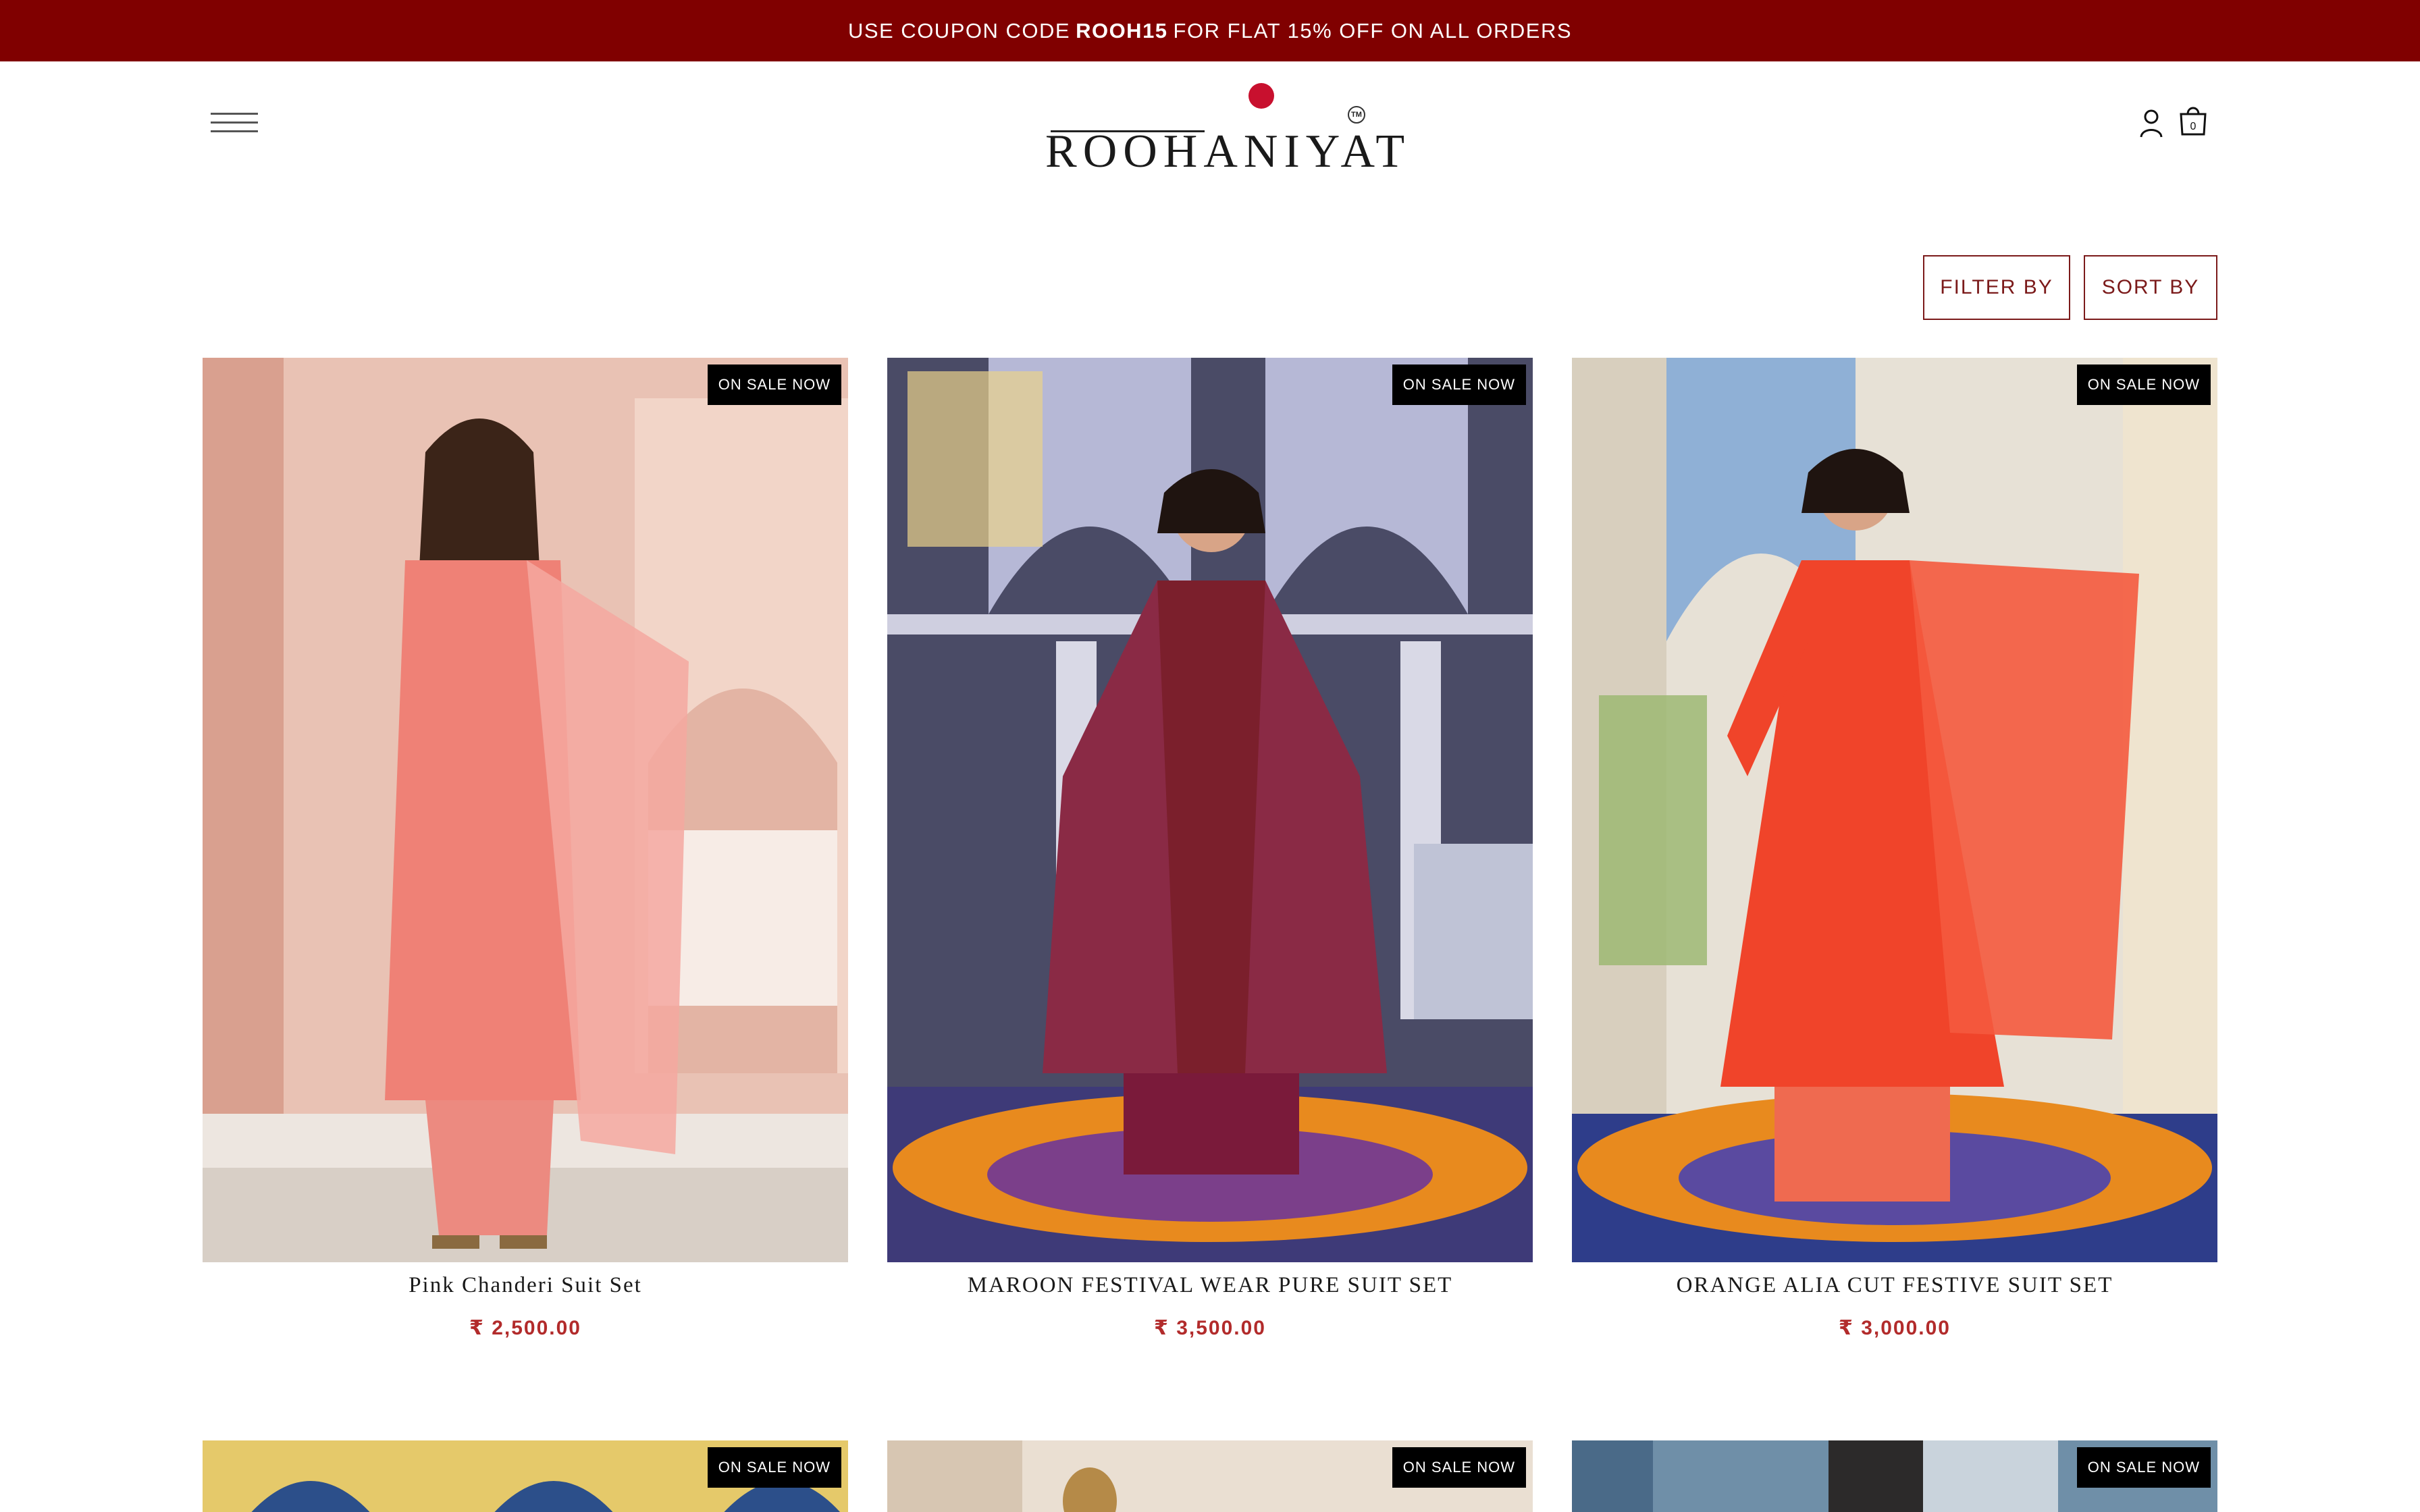 This screenshot has width=2420, height=1512. Describe the element at coordinates (525, 1328) in the screenshot. I see `product-price: ₹ 2,500.00` at that location.